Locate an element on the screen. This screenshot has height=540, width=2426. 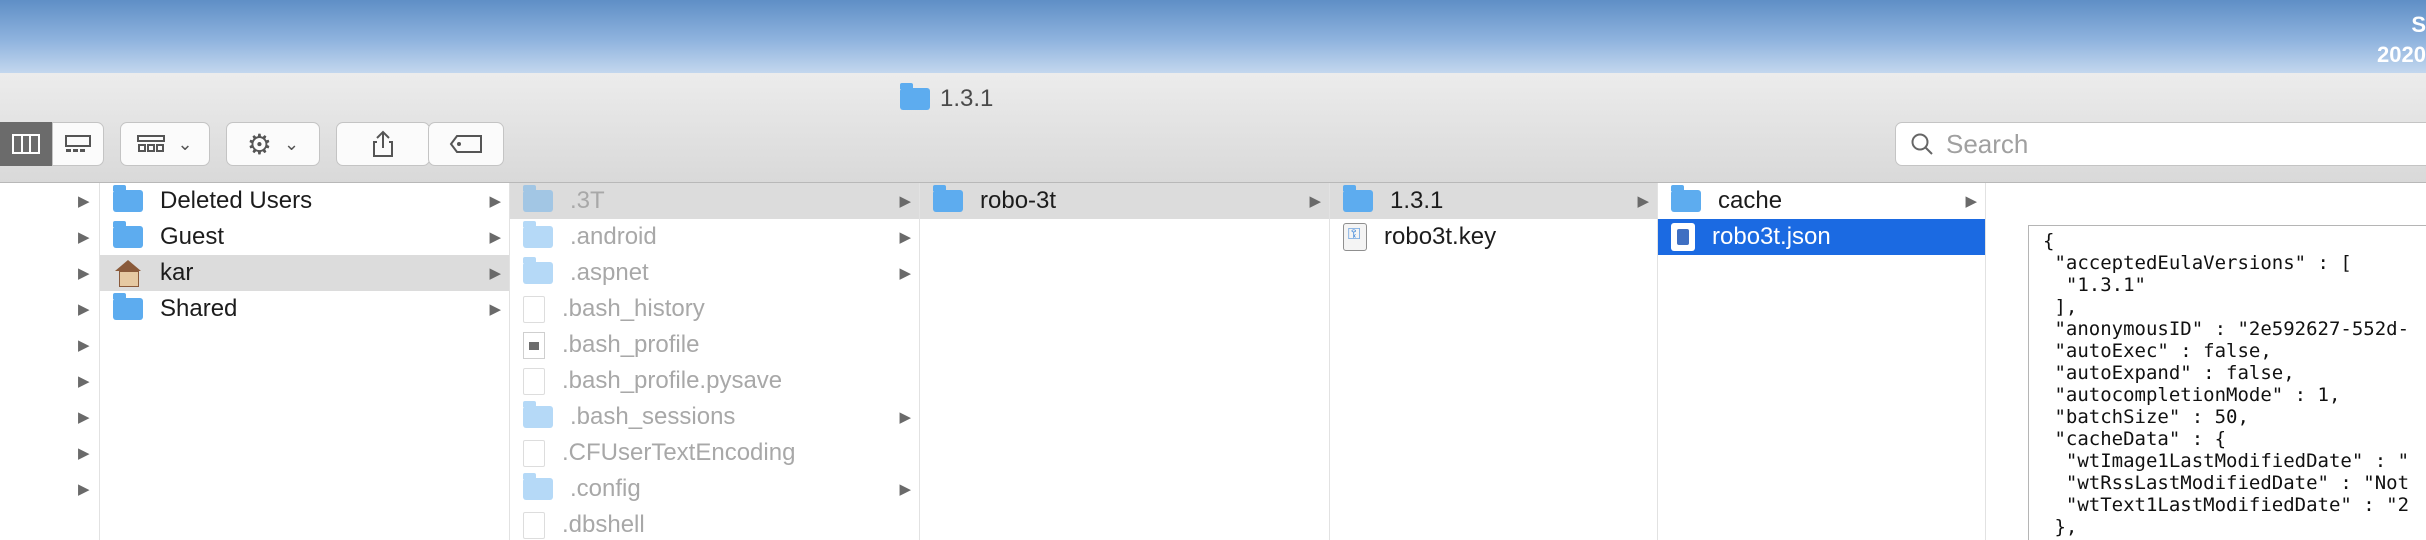
item-label: .aspnet is located at coordinates (609, 272).